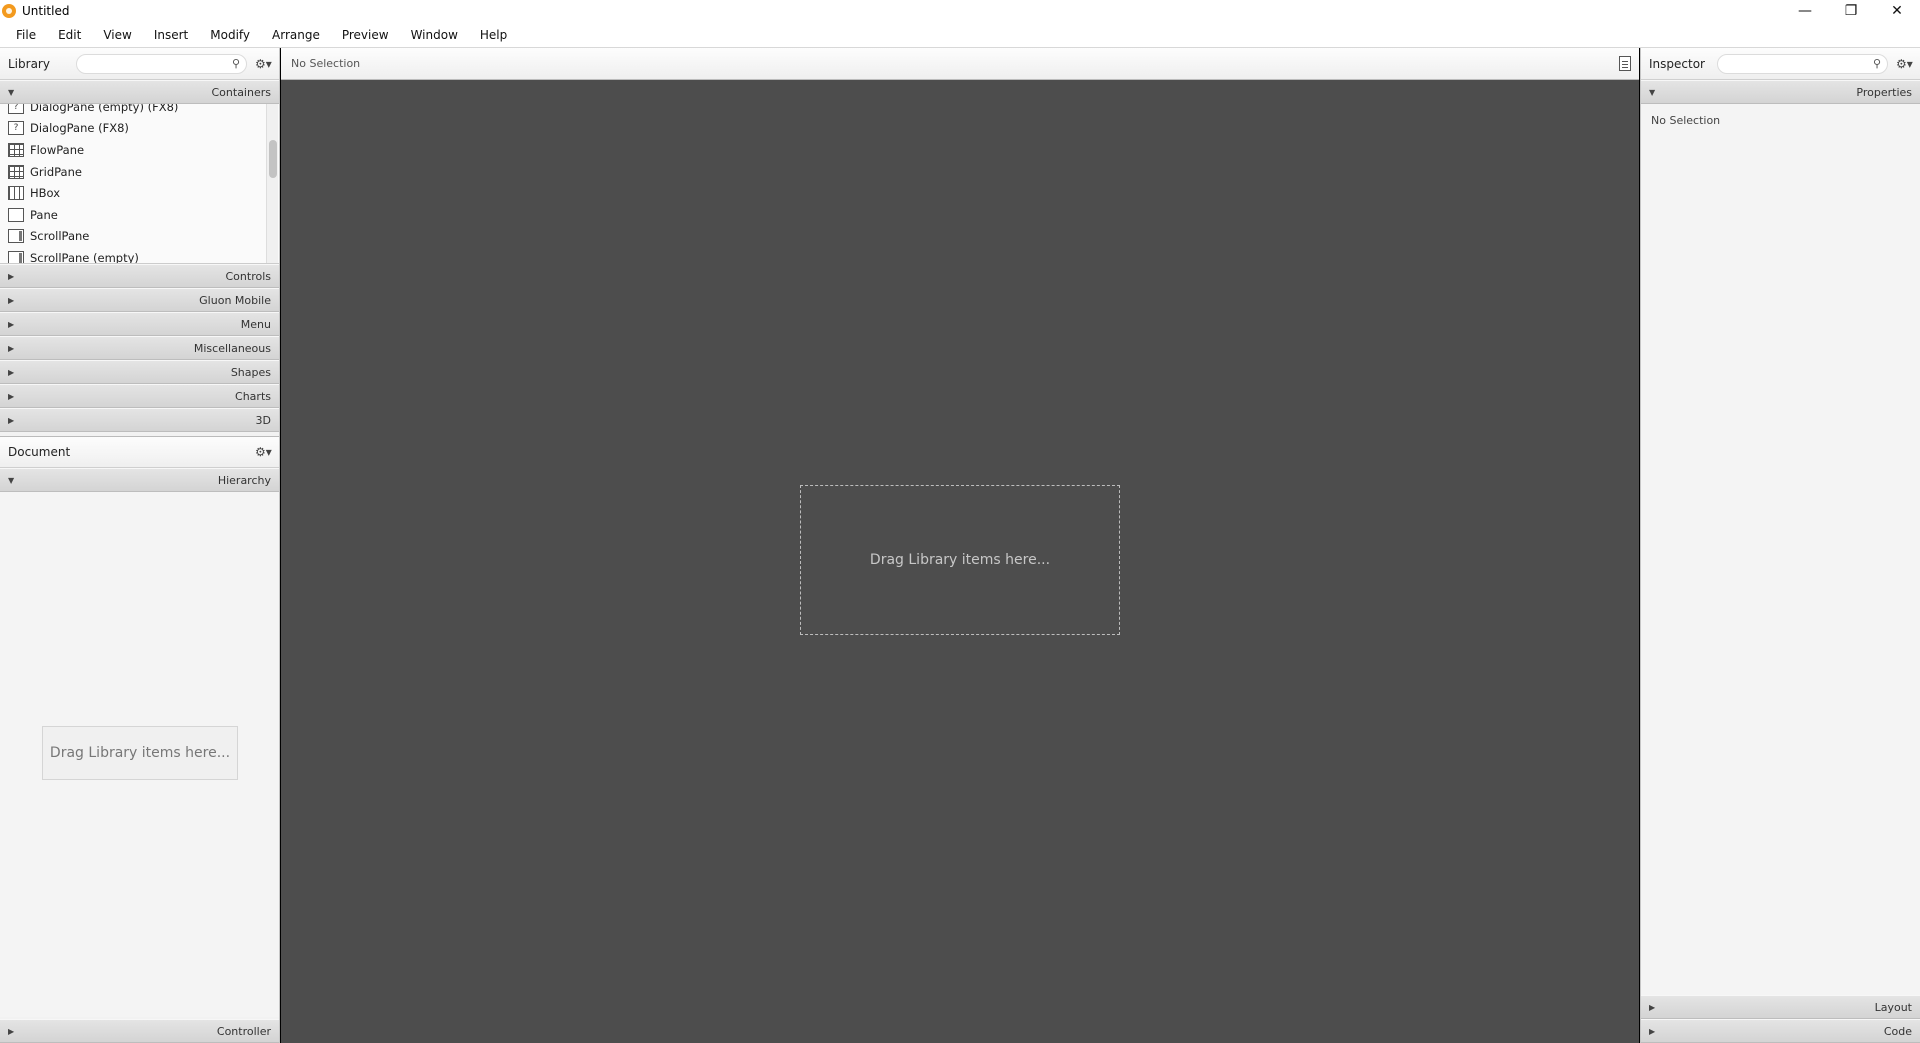 The width and height of the screenshot is (1920, 1043). I want to click on section-miscellaneous: ▶ Miscellaneous, so click(139, 348).